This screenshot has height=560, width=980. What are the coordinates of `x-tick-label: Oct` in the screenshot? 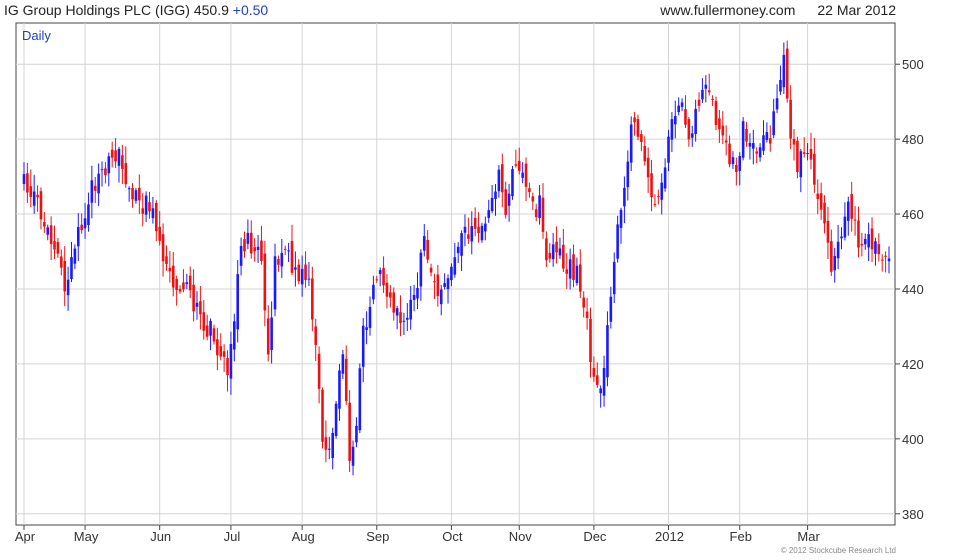 It's located at (452, 536).